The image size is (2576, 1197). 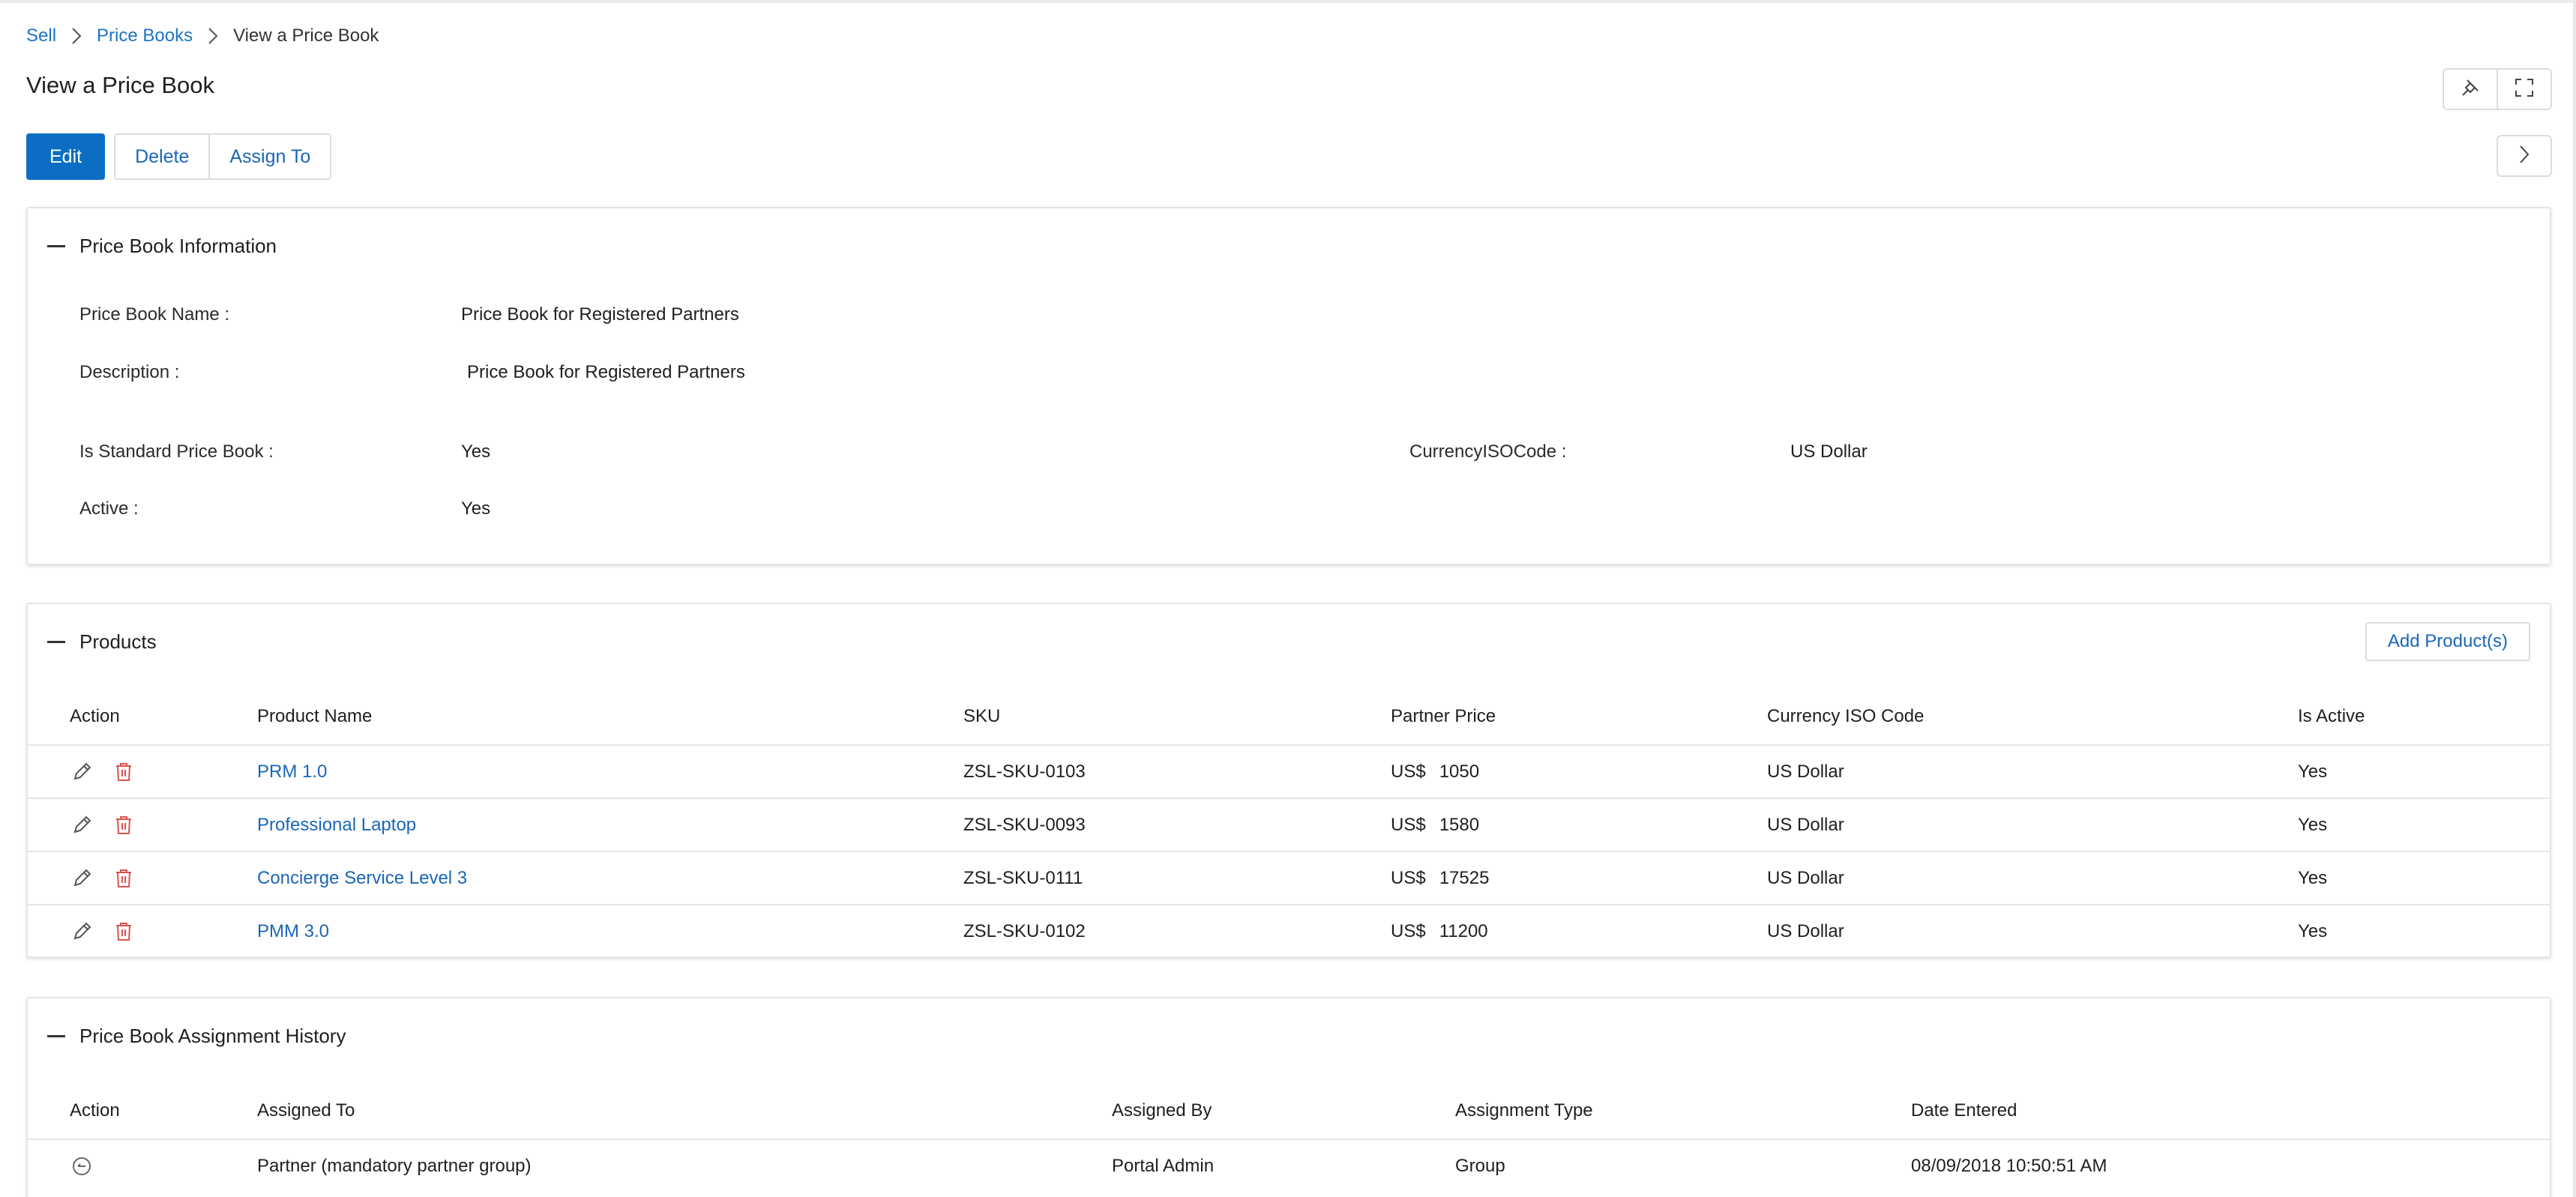 I want to click on column-header-date-entered: Date Entered, so click(x=2231, y=1111).